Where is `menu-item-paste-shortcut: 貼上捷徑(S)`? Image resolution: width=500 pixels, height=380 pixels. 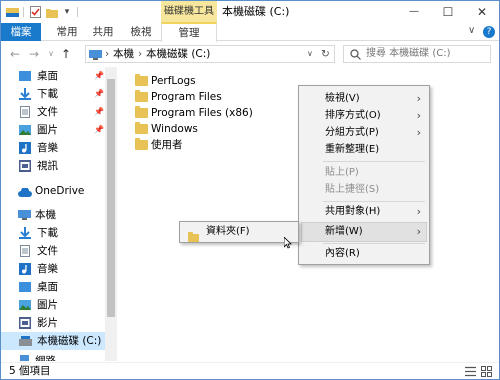 menu-item-paste-shortcut: 貼上捷徑(S) is located at coordinates (364, 190).